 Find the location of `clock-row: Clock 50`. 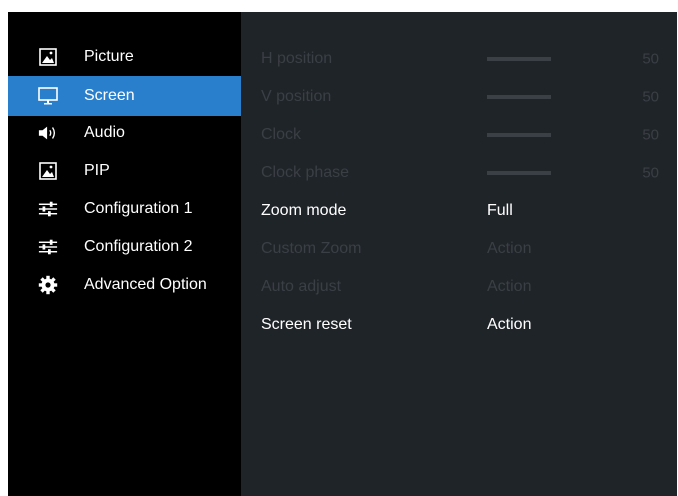

clock-row: Clock 50 is located at coordinates (459, 135).